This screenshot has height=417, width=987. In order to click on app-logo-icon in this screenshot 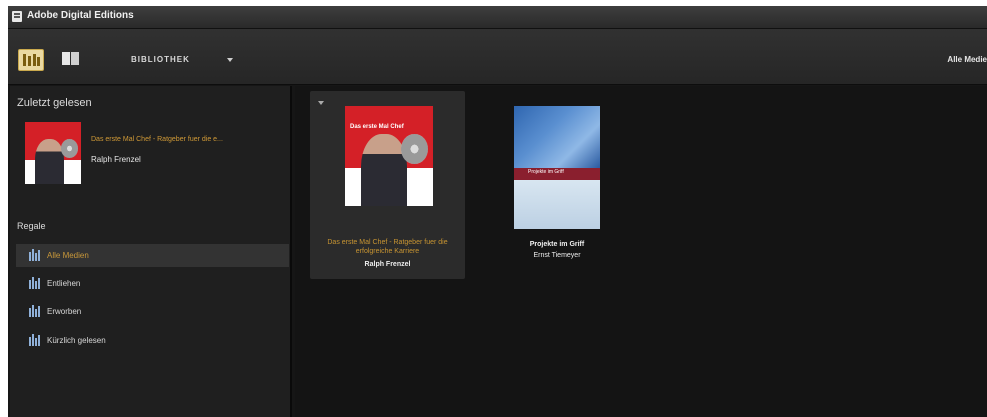, I will do `click(17, 16)`.